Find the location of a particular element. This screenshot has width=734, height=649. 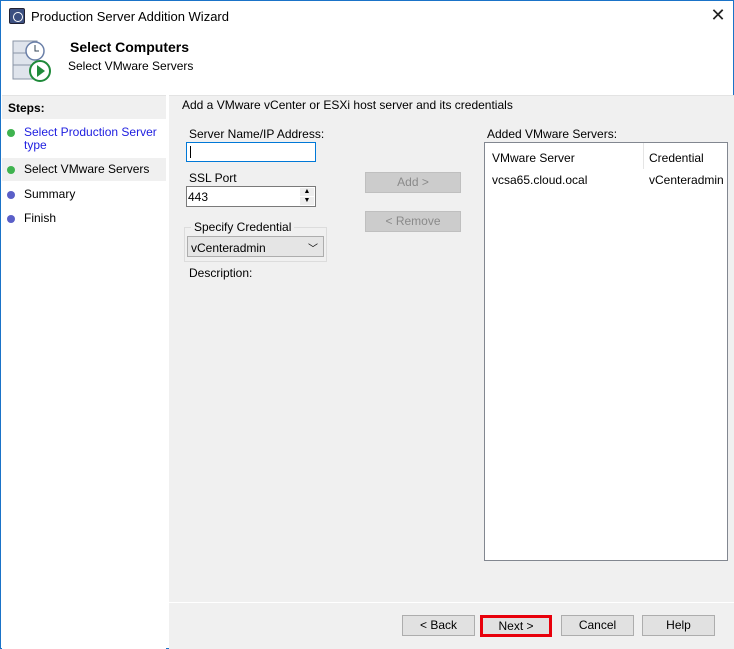

step-select-vmware-servers: Select VMware Servers is located at coordinates (84, 169).